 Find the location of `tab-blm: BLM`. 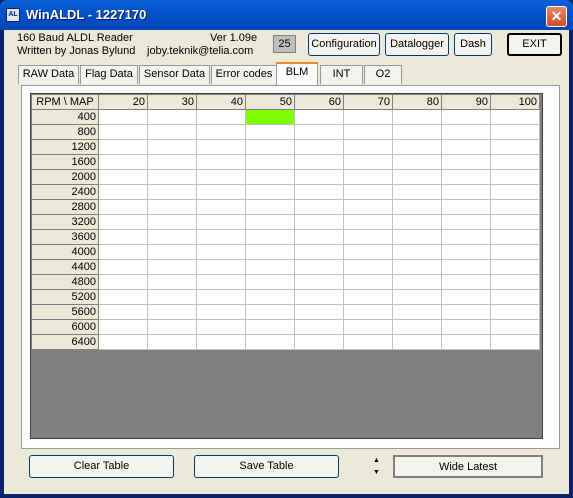

tab-blm: BLM is located at coordinates (297, 73).